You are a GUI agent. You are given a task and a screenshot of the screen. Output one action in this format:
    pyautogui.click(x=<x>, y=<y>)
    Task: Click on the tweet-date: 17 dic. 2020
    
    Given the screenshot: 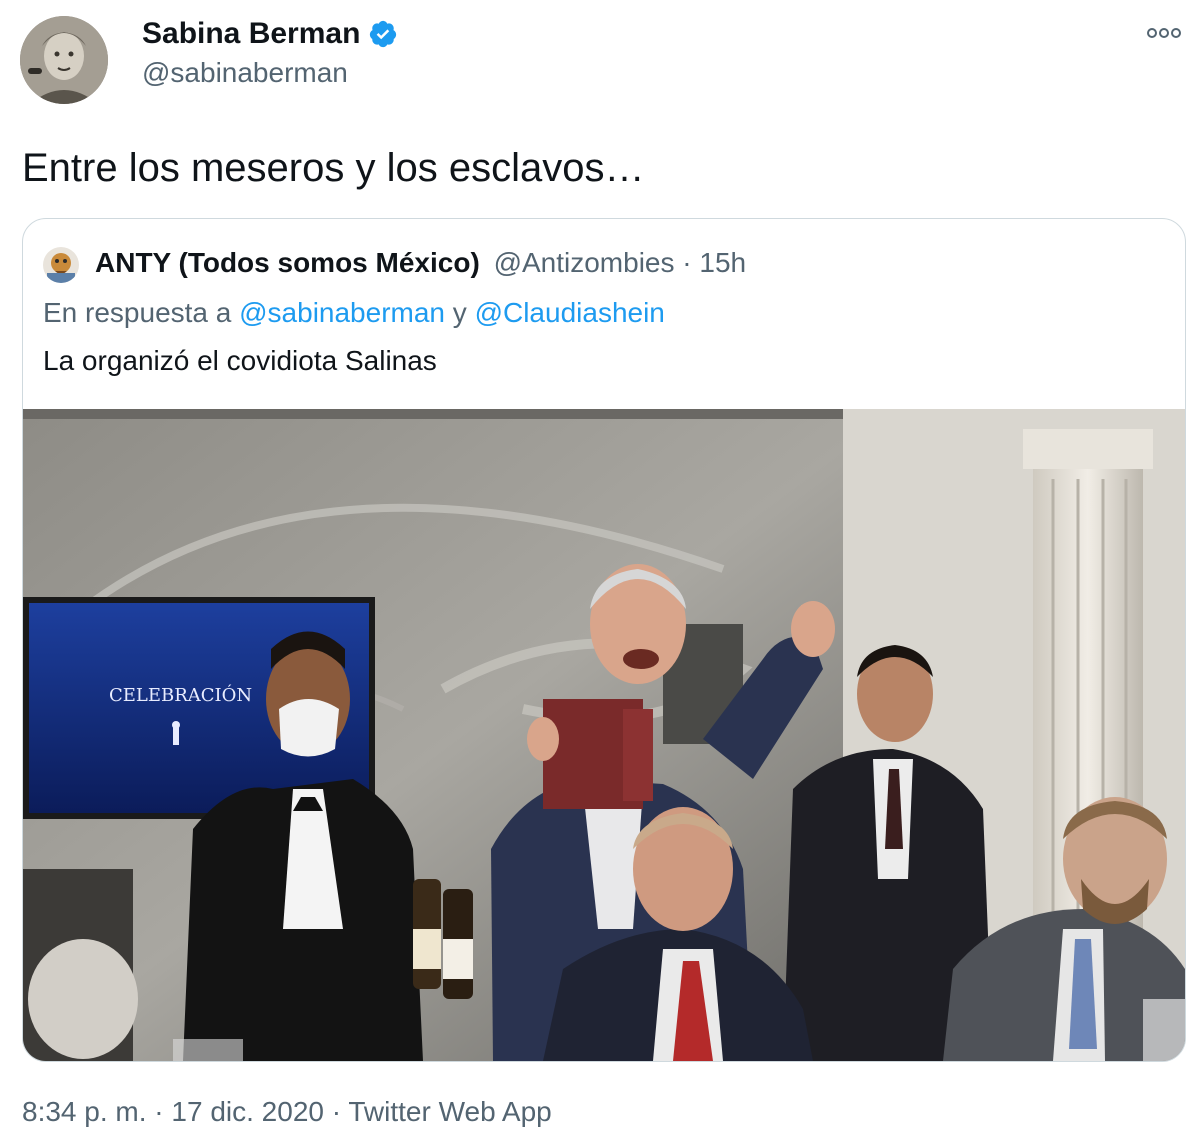 What is the action you would take?
    pyautogui.click(x=247, y=1111)
    